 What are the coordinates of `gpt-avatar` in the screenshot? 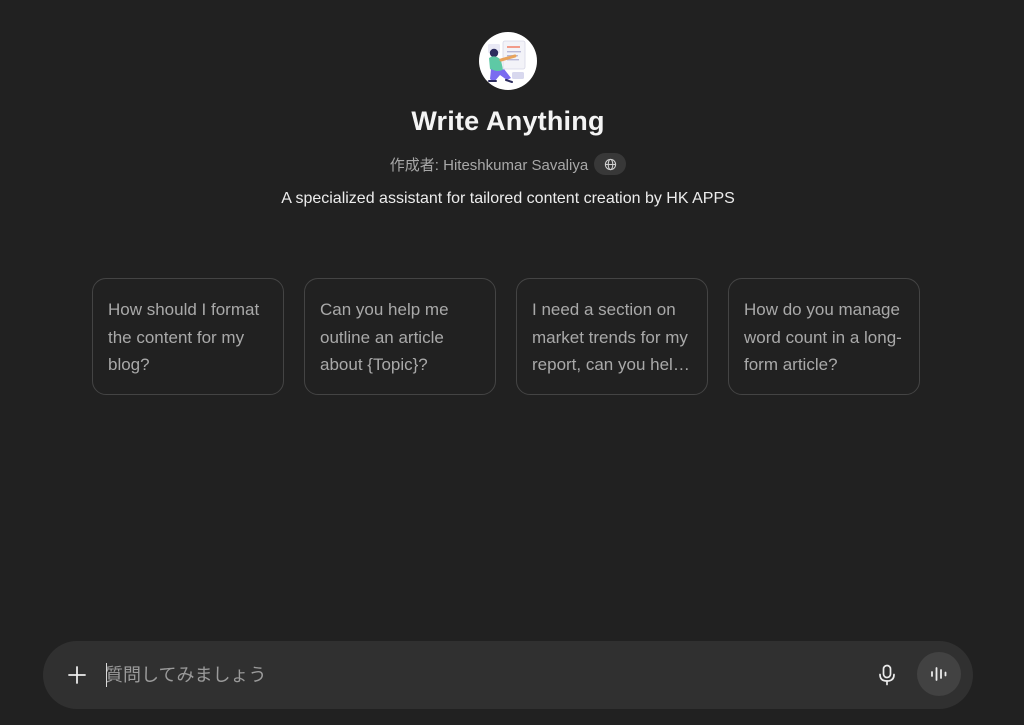 It's located at (508, 61).